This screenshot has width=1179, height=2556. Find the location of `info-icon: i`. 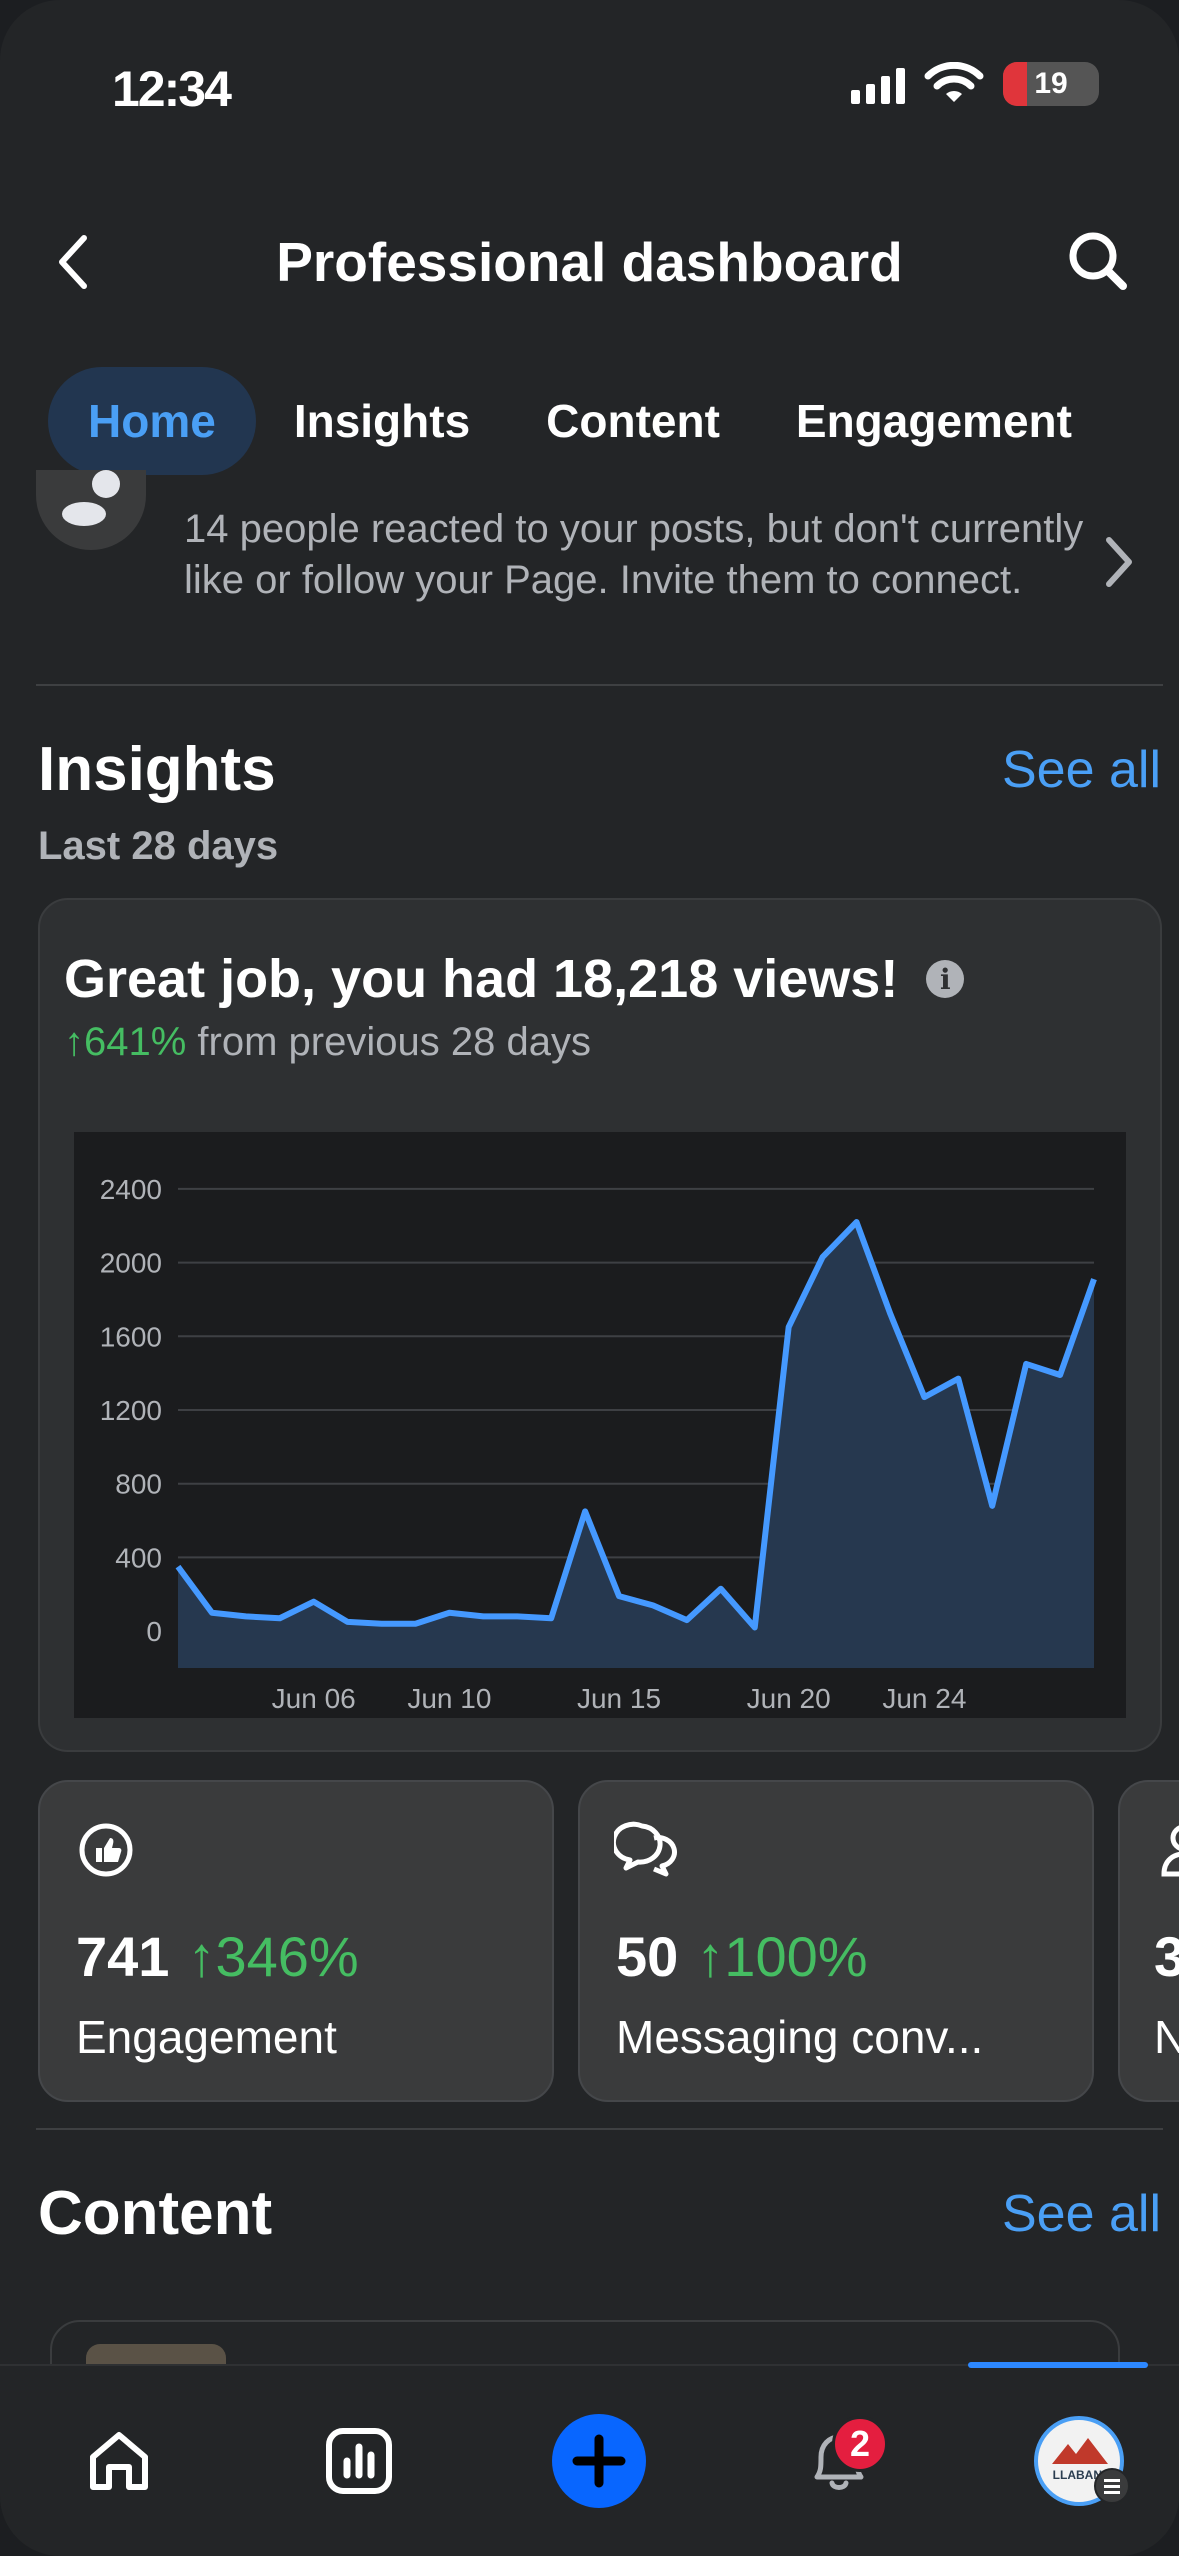

info-icon: i is located at coordinates (945, 979).